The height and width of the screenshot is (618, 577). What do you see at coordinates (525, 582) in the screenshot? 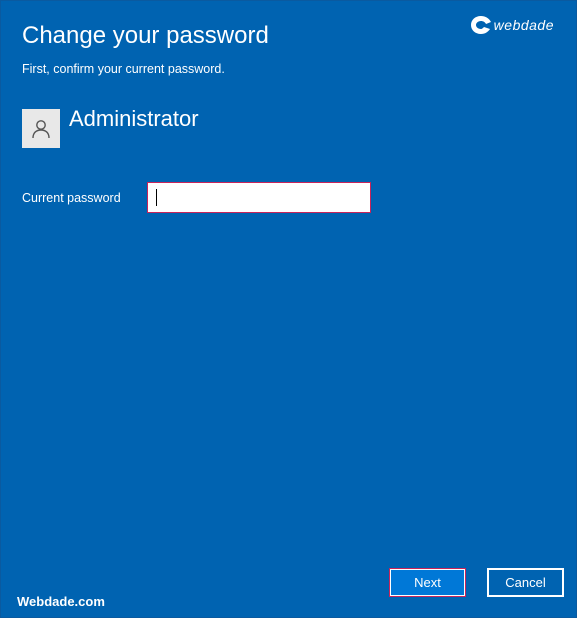
I see `cancel-button: Cancel` at bounding box center [525, 582].